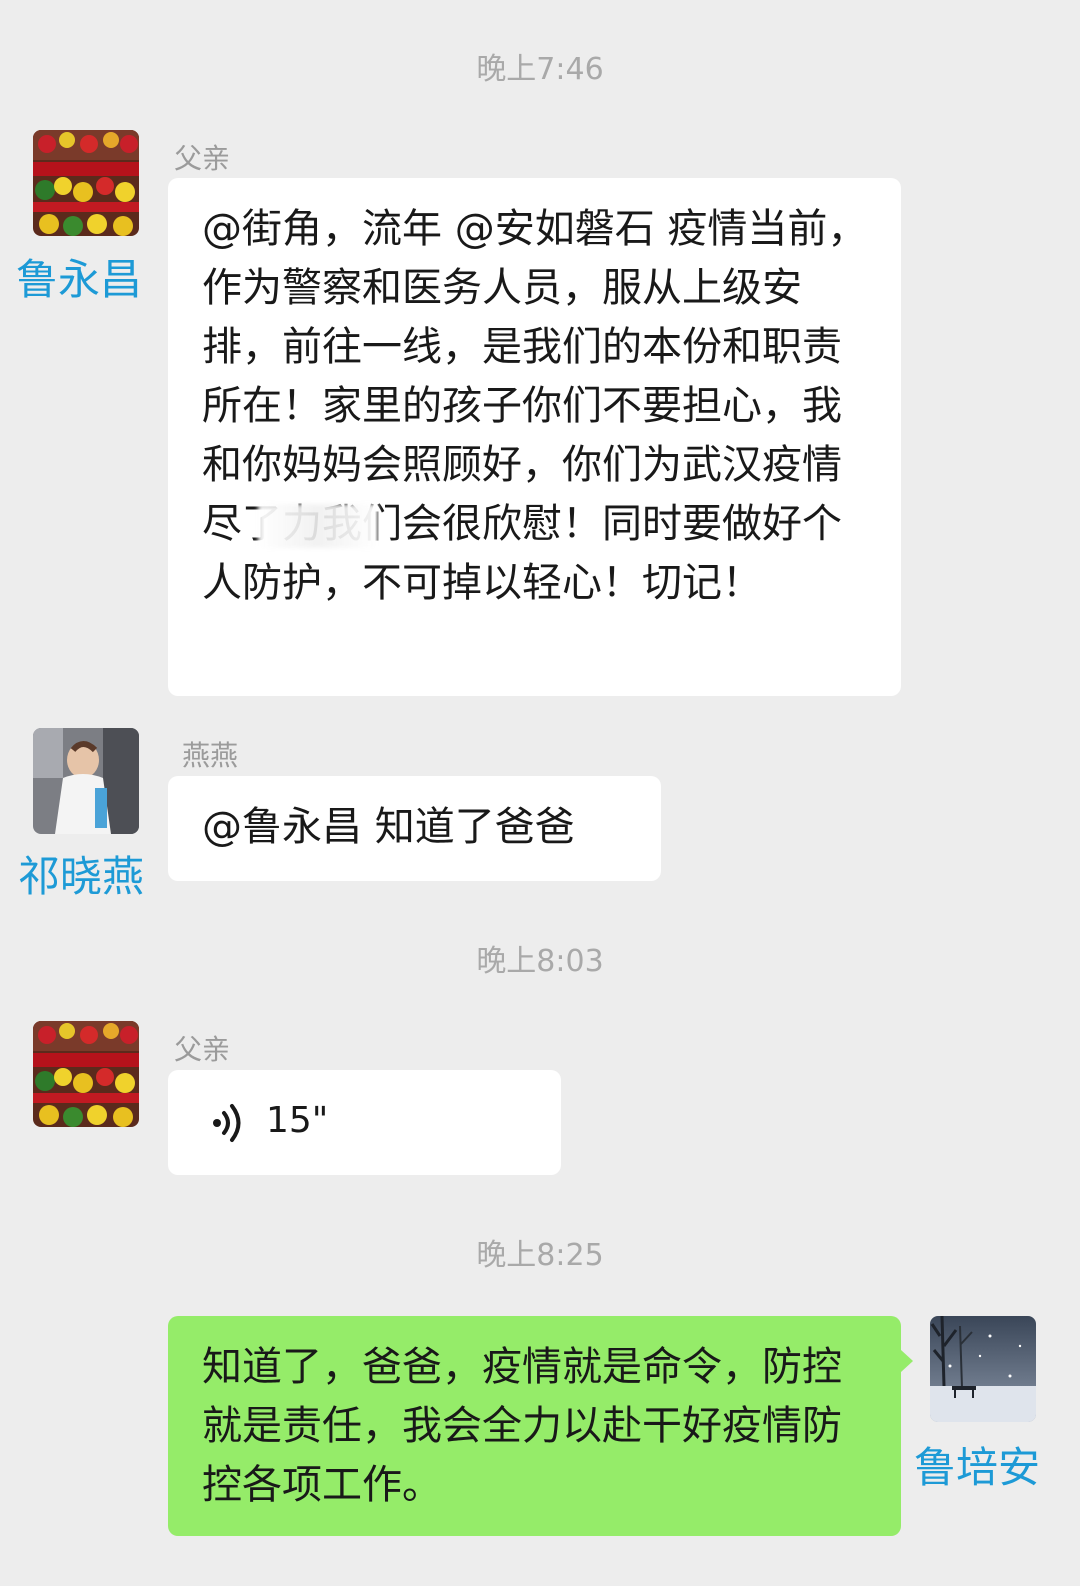 The width and height of the screenshot is (1080, 1586). I want to click on avatar-name-label: 鲁永昌, so click(79, 279).